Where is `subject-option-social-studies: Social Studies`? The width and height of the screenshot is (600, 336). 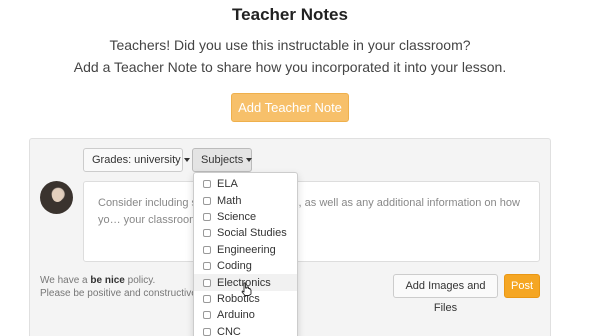 subject-option-social-studies: Social Studies is located at coordinates (245, 233).